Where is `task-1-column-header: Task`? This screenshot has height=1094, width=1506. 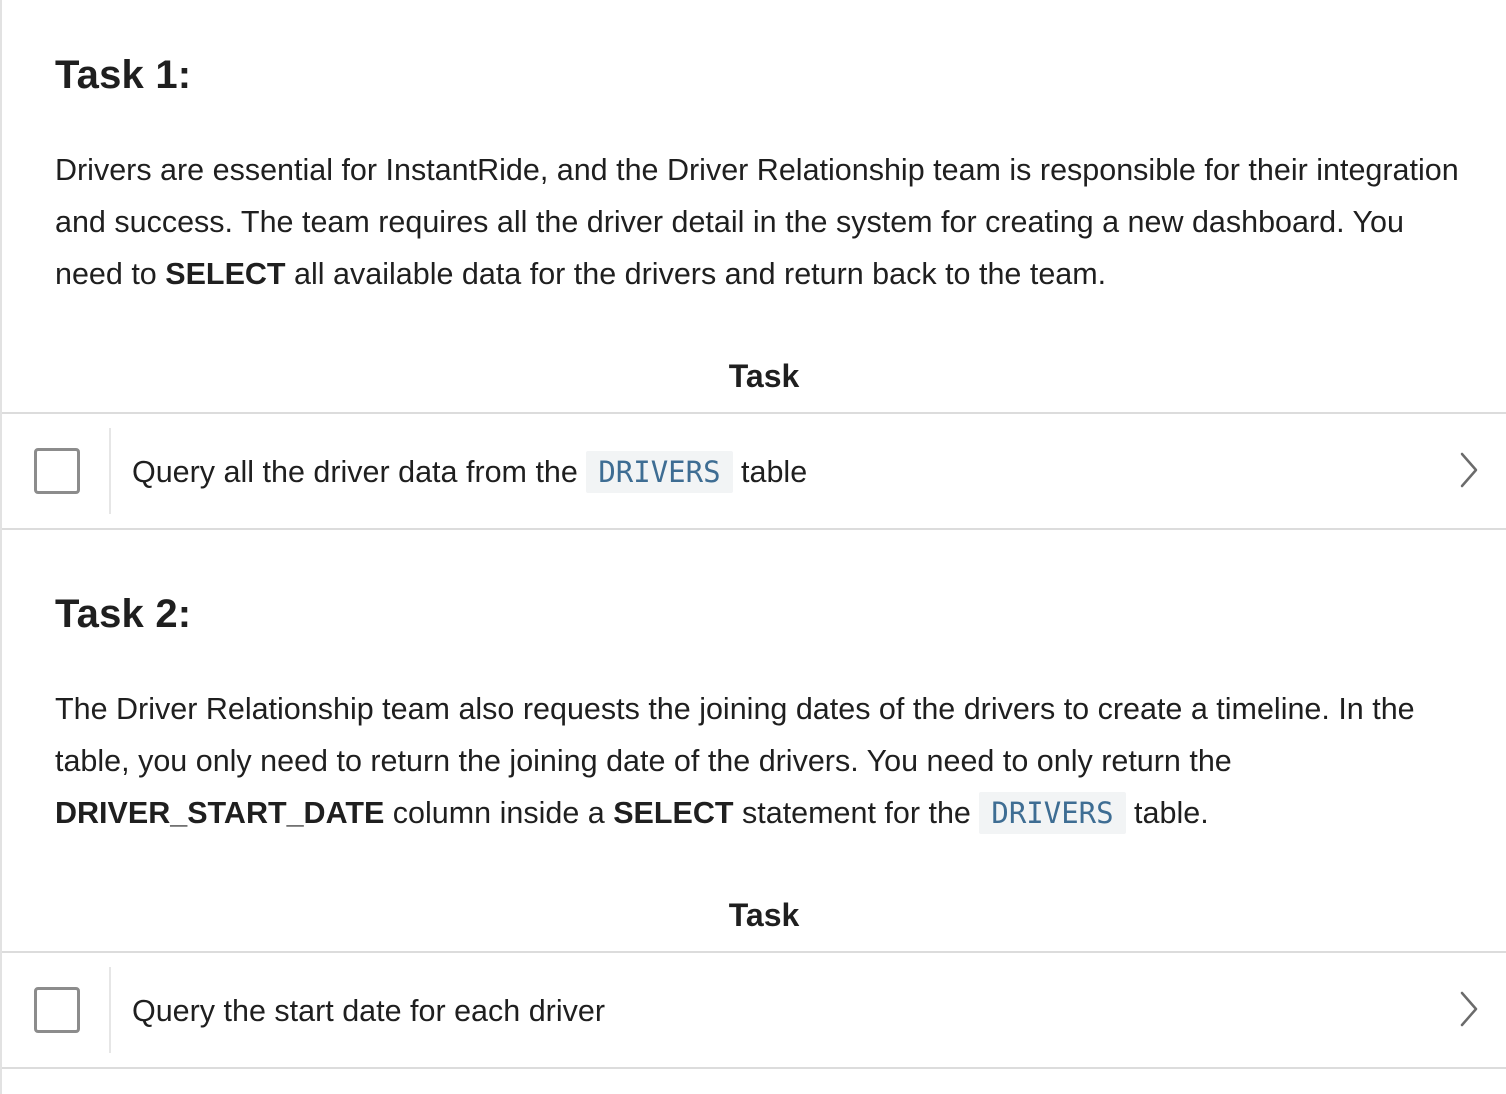
task-1-column-header: Task is located at coordinates (764, 376).